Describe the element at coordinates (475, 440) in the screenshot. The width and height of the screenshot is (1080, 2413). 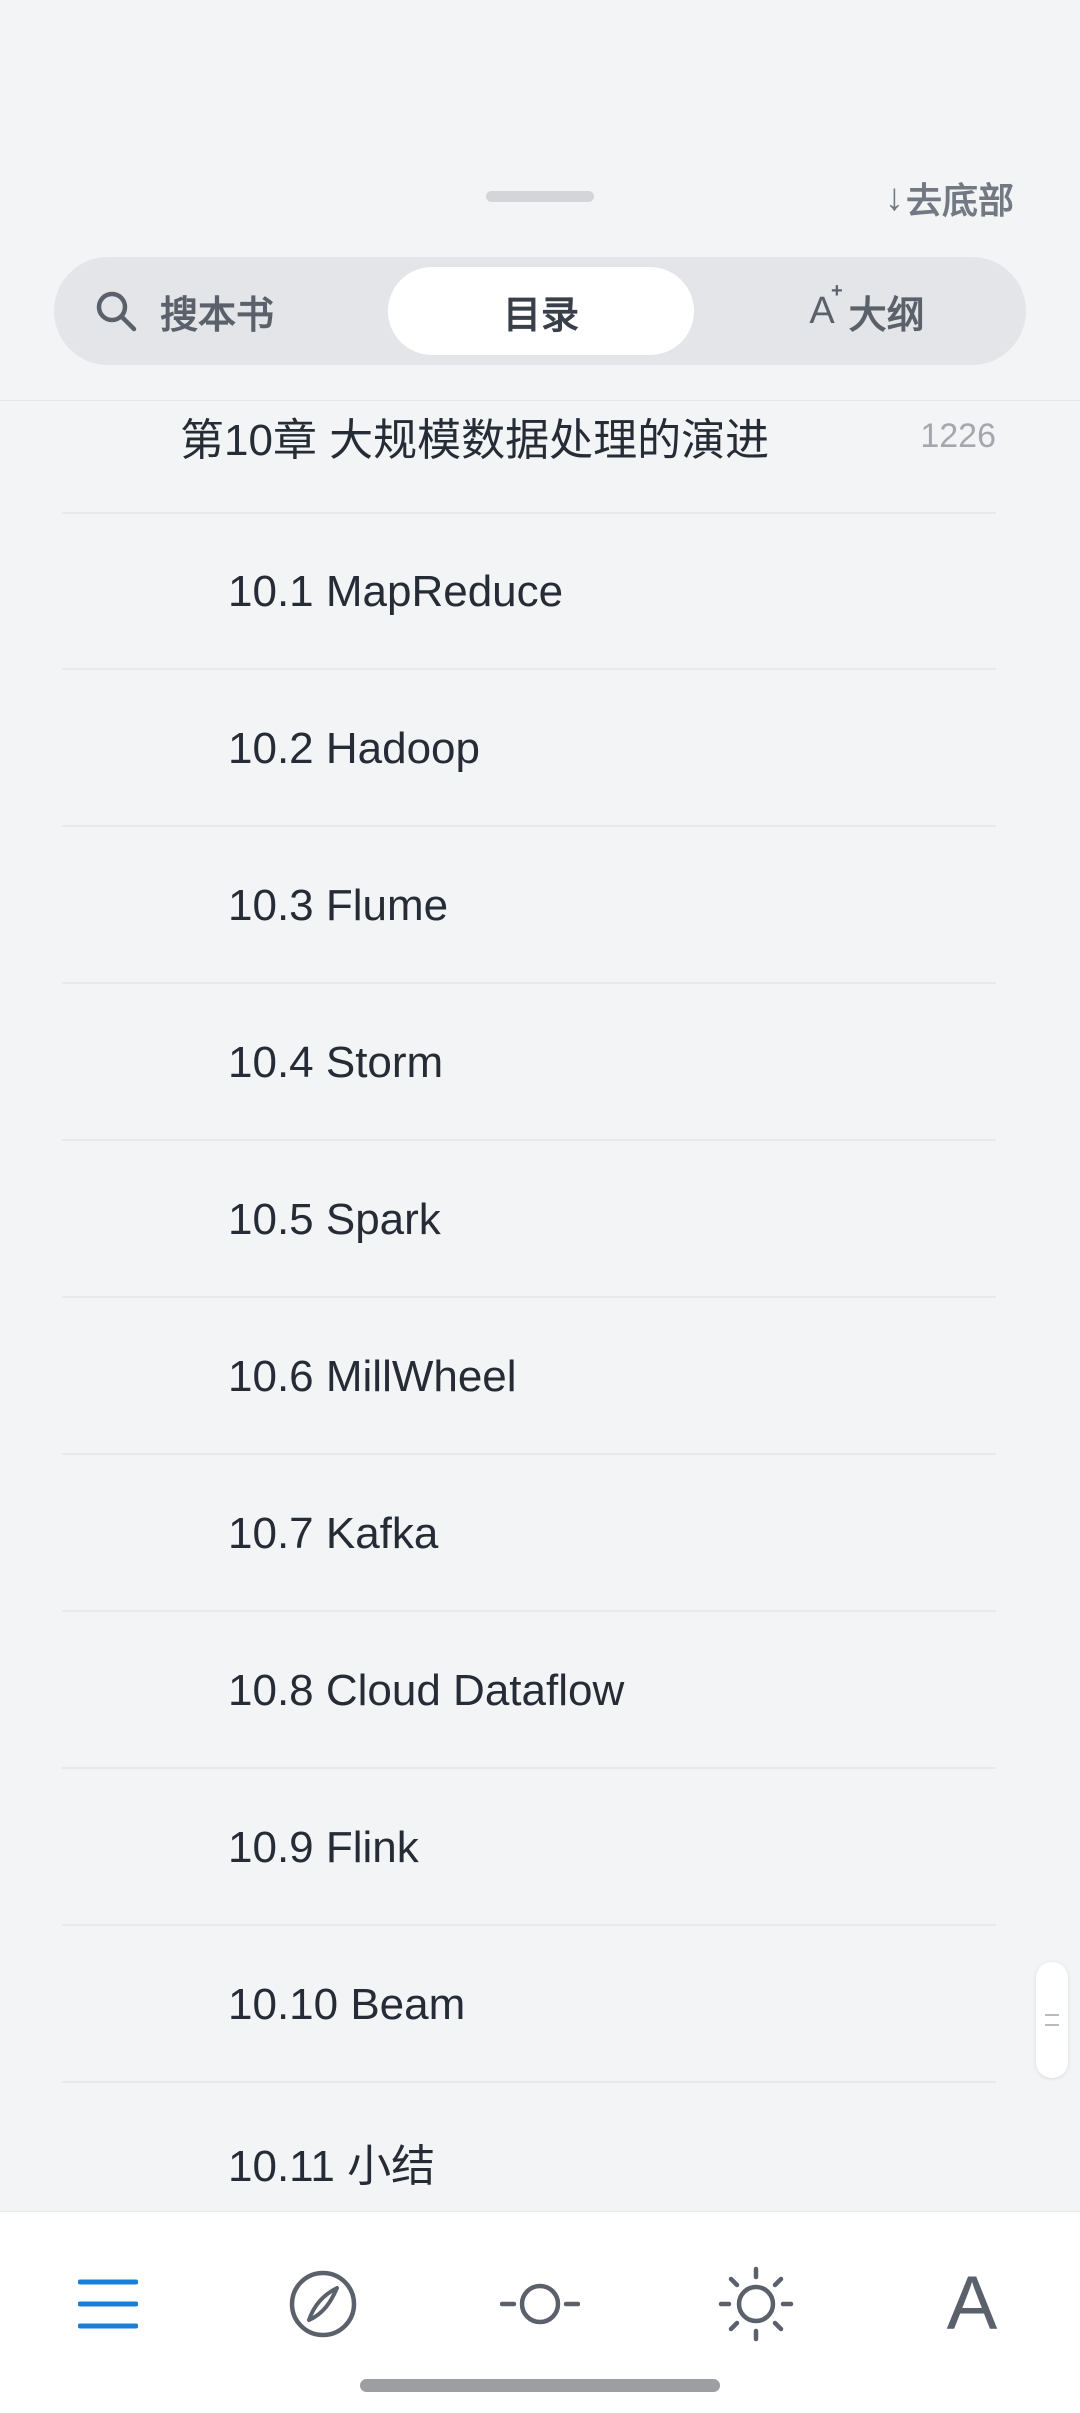
I see `toc-chapter-label: 第10章 大规模数据处理的演进` at that location.